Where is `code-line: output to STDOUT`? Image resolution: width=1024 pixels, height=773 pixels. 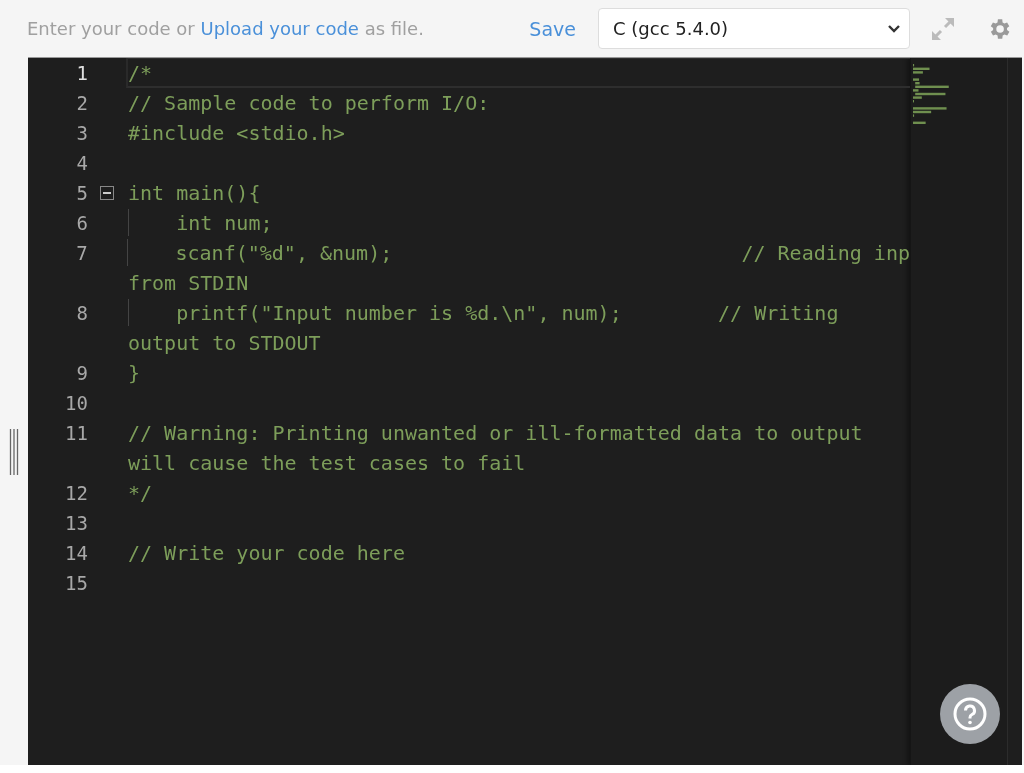 code-line: output to STDOUT is located at coordinates (224, 342).